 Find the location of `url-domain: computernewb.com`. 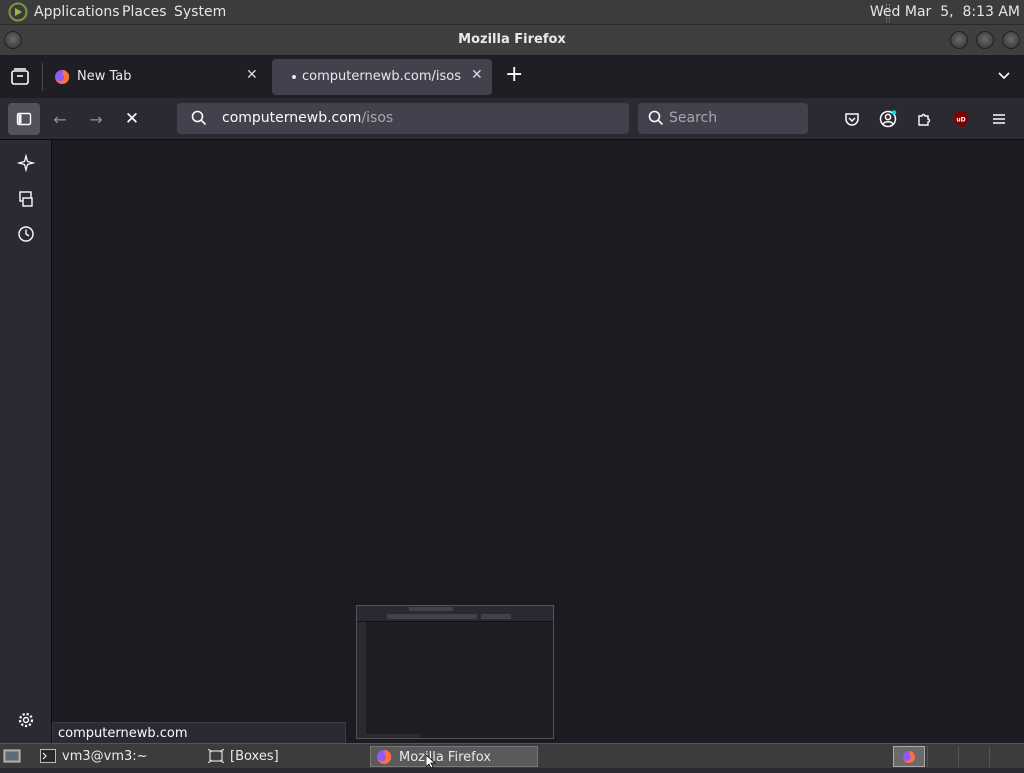

url-domain: computernewb.com is located at coordinates (292, 118).